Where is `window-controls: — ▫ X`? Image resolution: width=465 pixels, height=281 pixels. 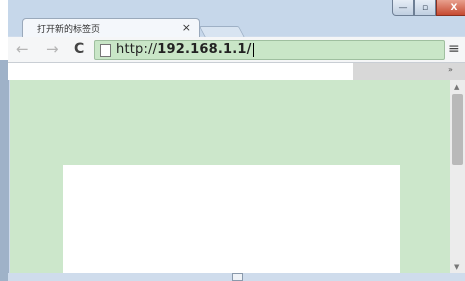
window-controls: — ▫ X is located at coordinates (428, 8).